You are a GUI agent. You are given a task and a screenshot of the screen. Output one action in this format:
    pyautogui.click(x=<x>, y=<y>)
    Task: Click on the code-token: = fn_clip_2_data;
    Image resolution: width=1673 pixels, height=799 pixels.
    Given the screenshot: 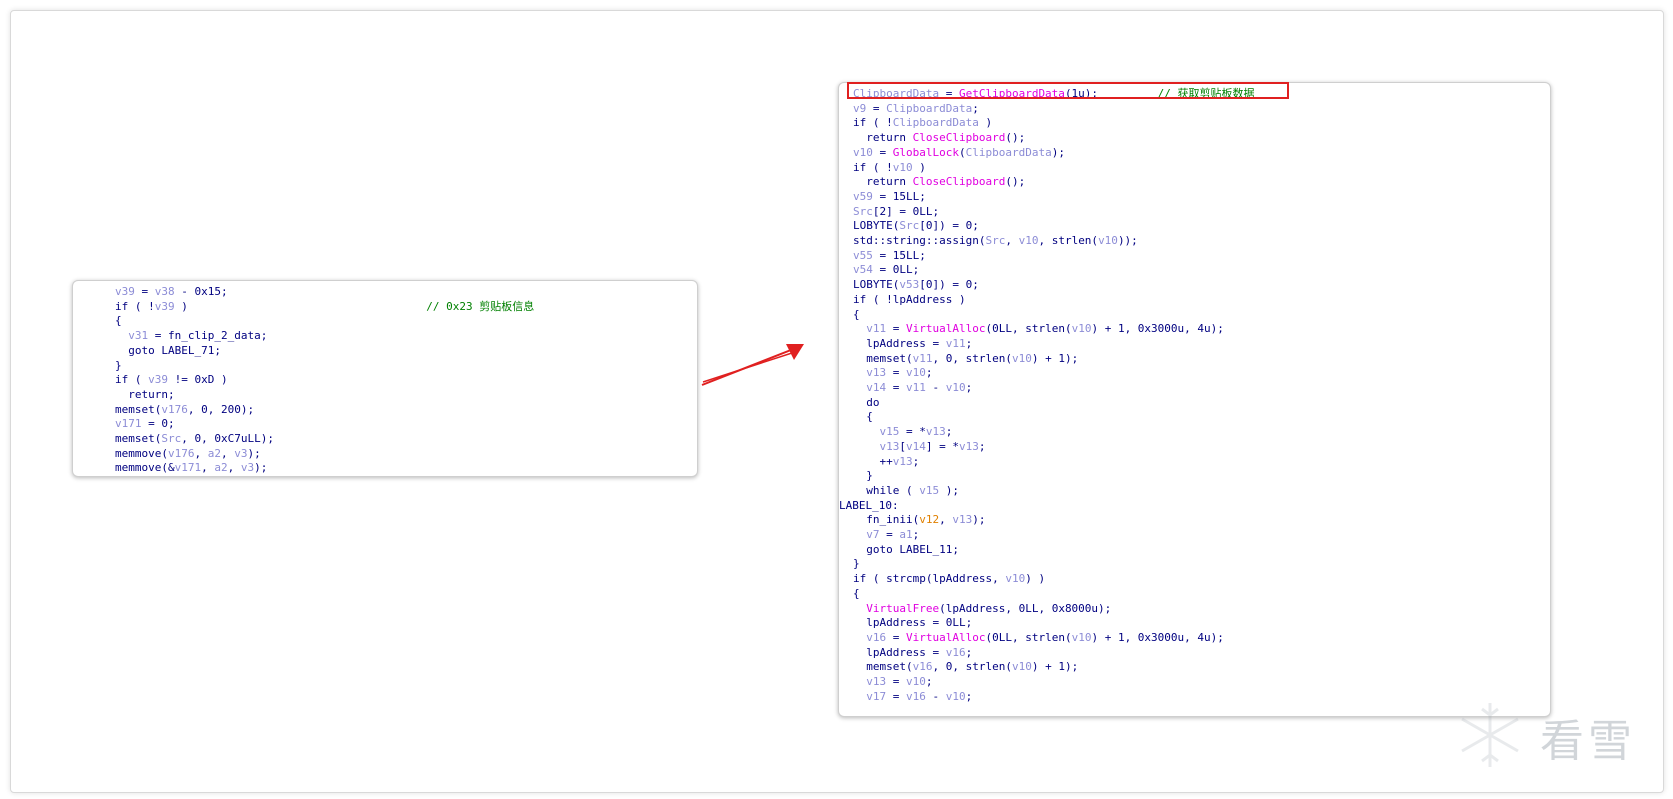 What is the action you would take?
    pyautogui.click(x=208, y=336)
    